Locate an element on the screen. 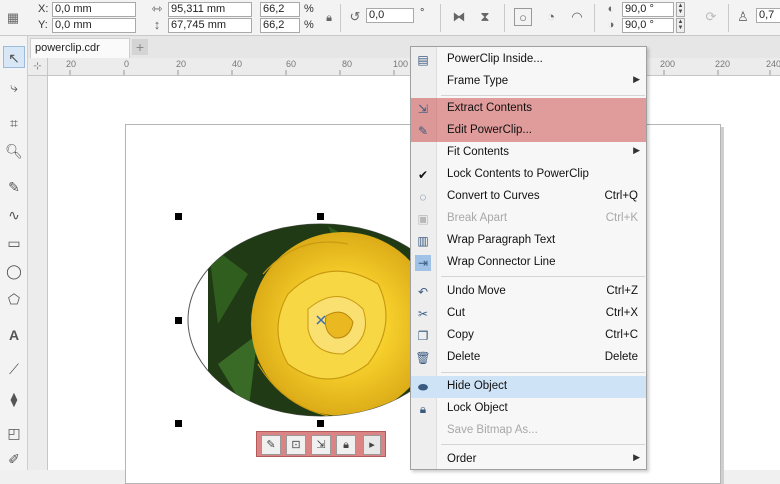 This screenshot has width=780, height=484. percent-y-label: % is located at coordinates (309, 25).